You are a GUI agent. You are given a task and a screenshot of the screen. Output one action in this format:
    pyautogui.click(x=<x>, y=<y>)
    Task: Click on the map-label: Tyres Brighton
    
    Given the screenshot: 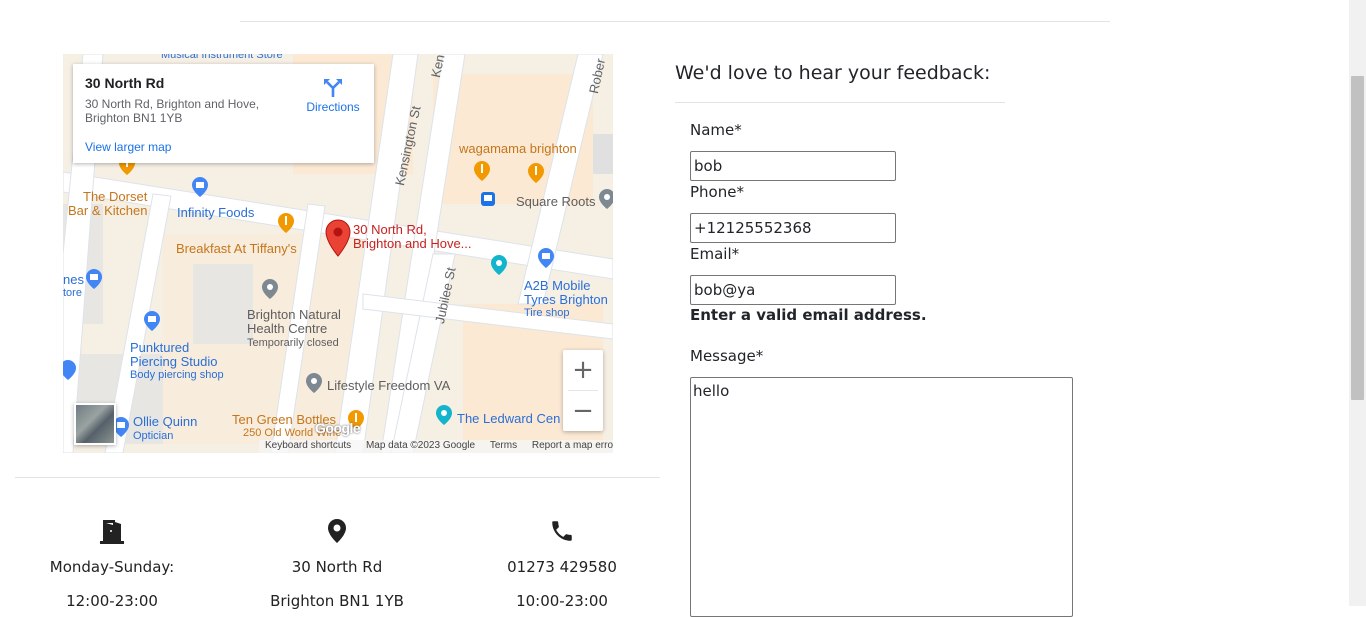 What is the action you would take?
    pyautogui.click(x=566, y=299)
    